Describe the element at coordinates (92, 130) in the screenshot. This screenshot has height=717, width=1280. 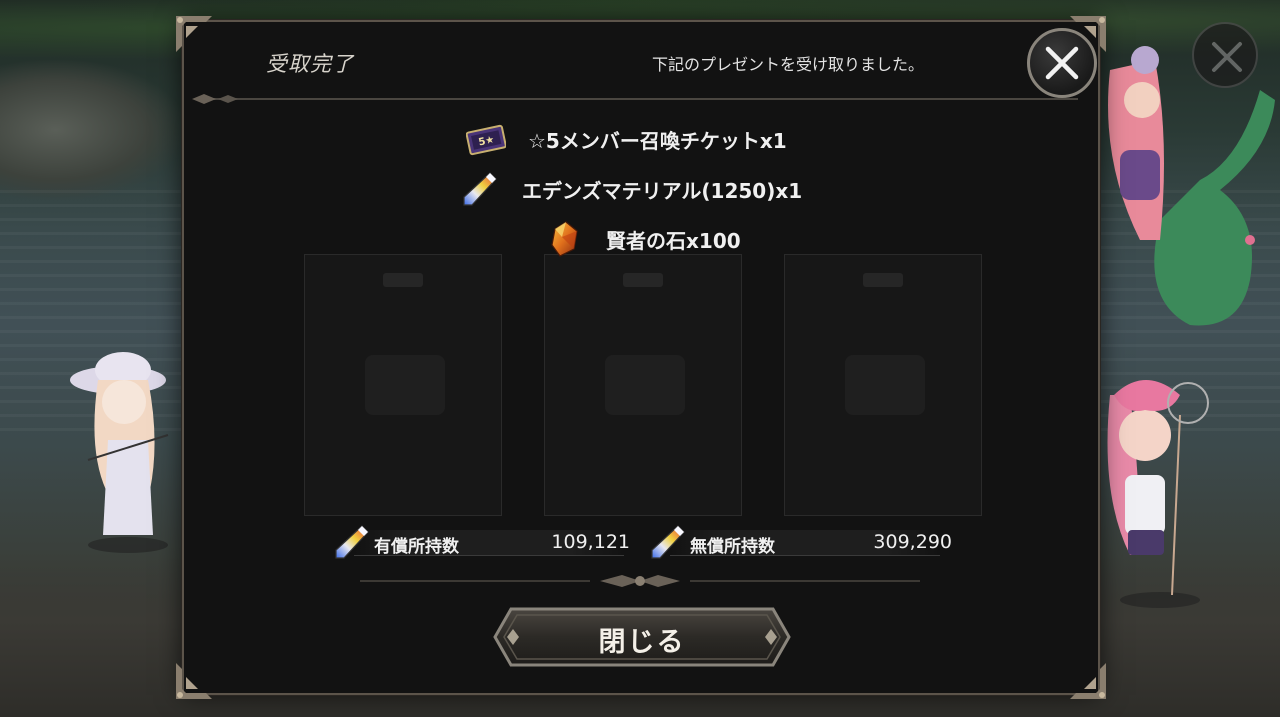
I see `rocks` at that location.